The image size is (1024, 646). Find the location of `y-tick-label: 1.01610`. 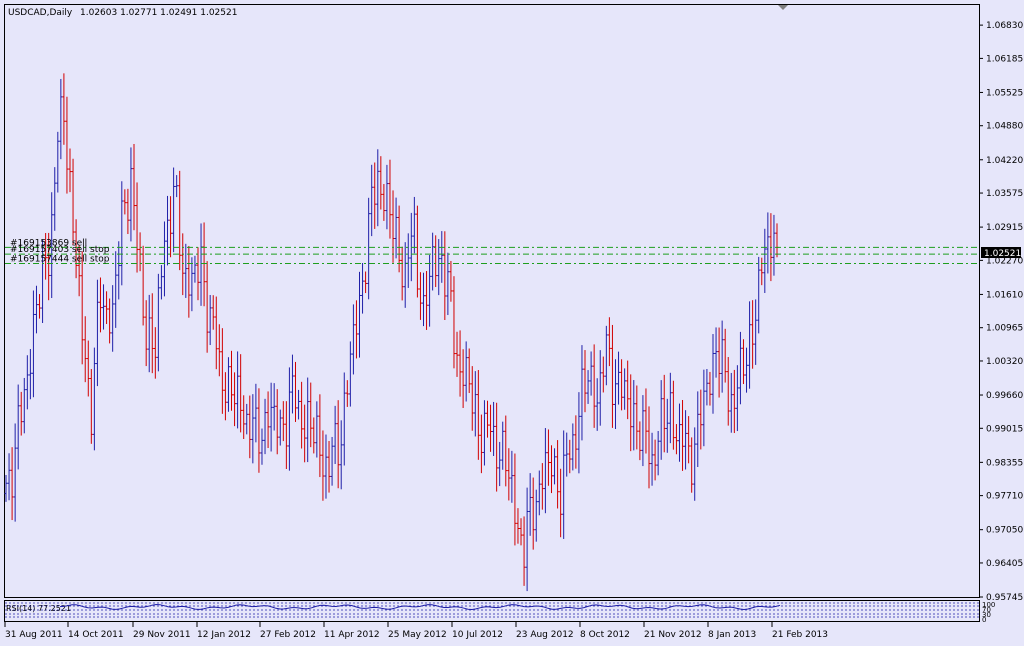

y-tick-label: 1.01610 is located at coordinates (1004, 295).